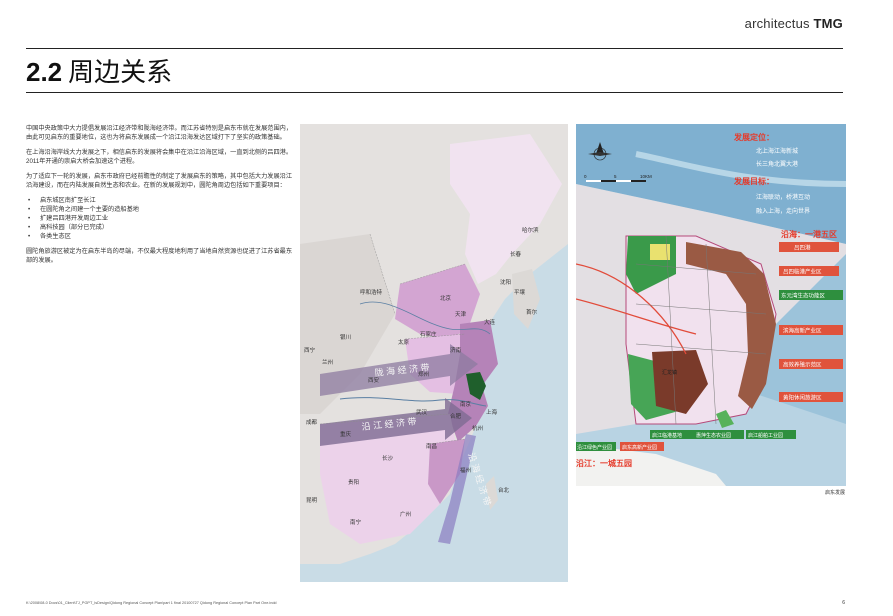  I want to click on figure-caption: 启东发展, so click(835, 493).